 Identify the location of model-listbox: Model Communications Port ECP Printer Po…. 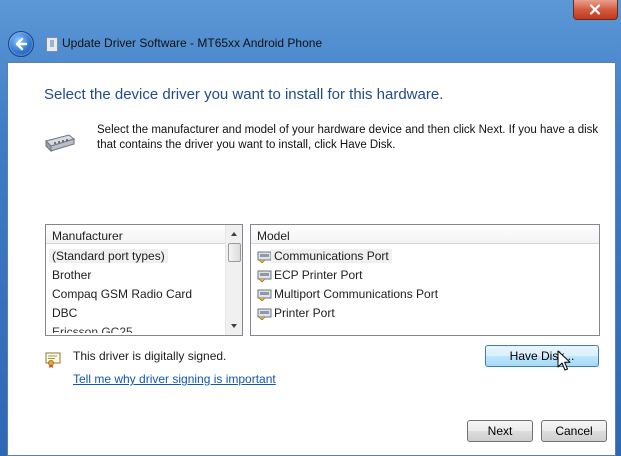
(425, 280).